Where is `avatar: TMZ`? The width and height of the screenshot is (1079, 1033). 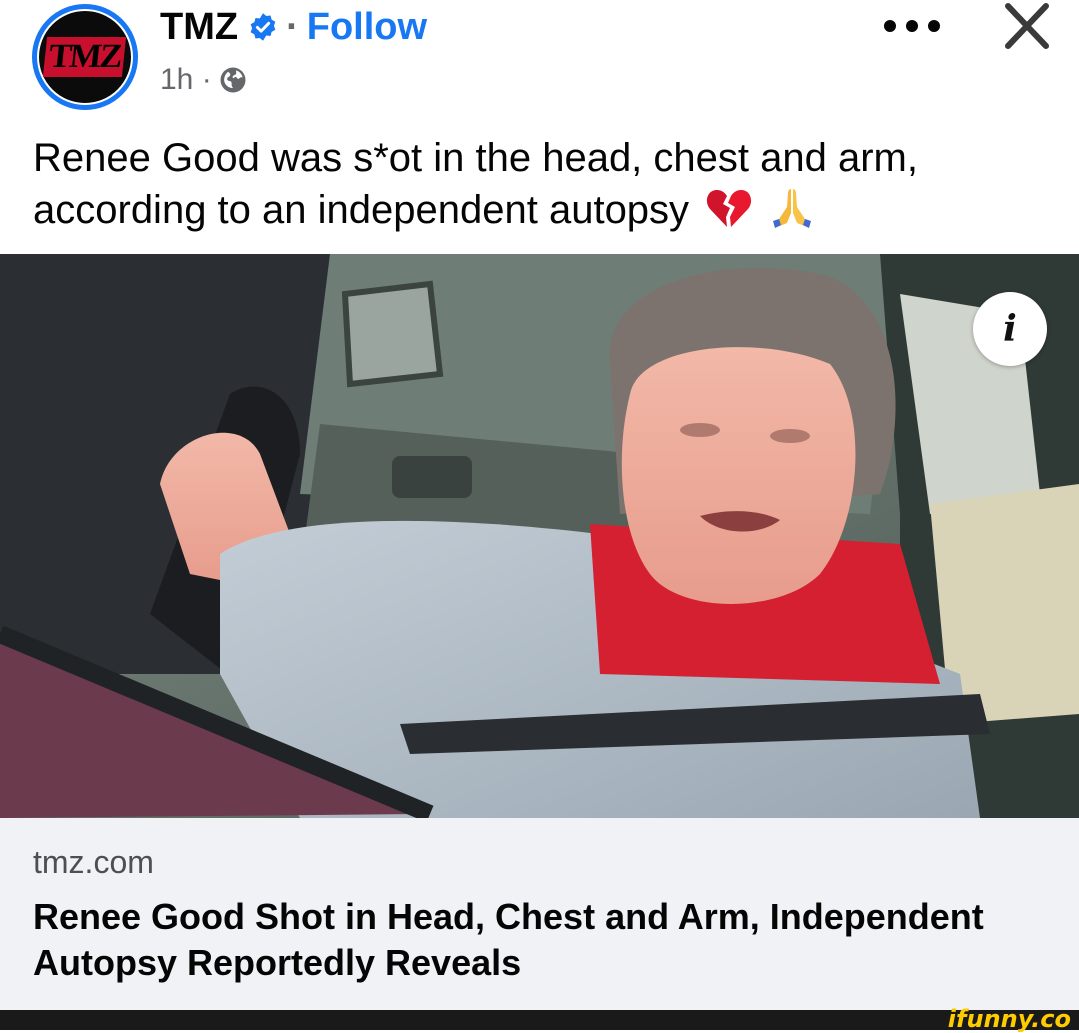
avatar: TMZ is located at coordinates (85, 57).